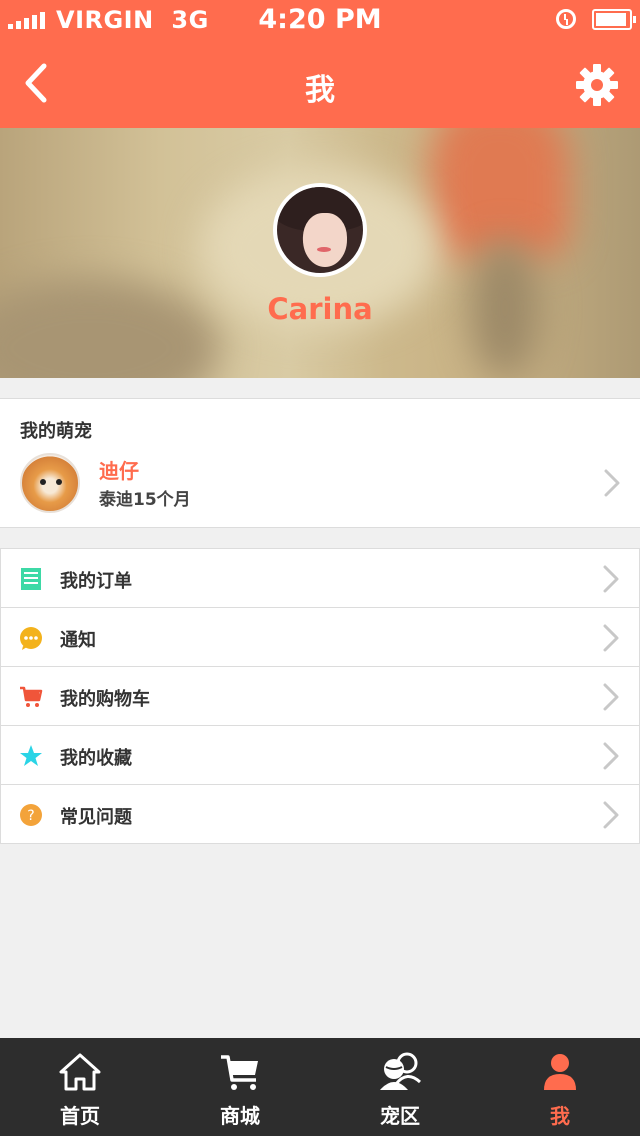  I want to click on username: Carina, so click(320, 309).